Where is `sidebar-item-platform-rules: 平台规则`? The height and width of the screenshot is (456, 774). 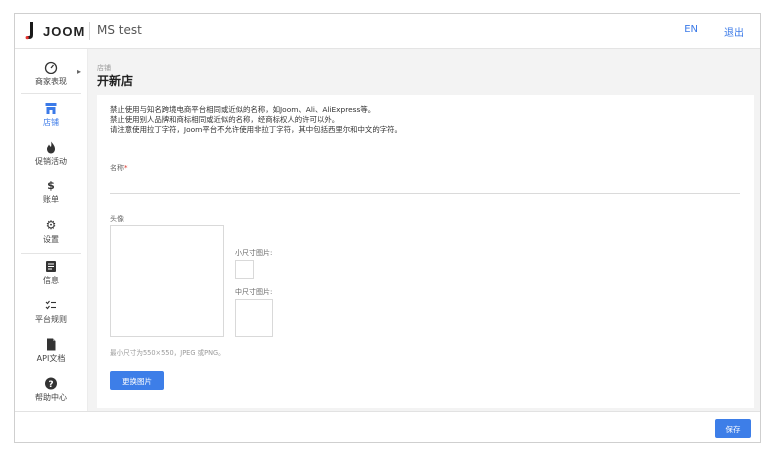 sidebar-item-platform-rules: 平台规则 is located at coordinates (51, 312).